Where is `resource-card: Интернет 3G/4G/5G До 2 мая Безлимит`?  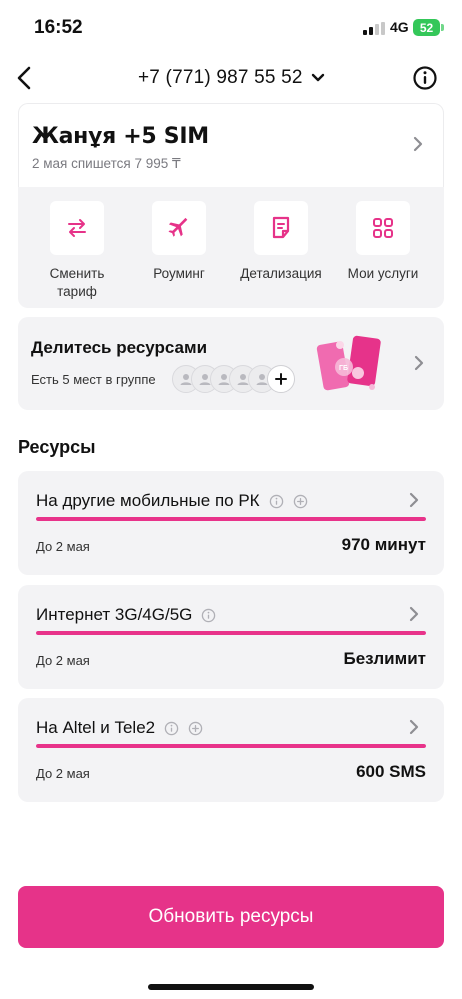 resource-card: Интернет 3G/4G/5G До 2 мая Безлимит is located at coordinates (231, 637).